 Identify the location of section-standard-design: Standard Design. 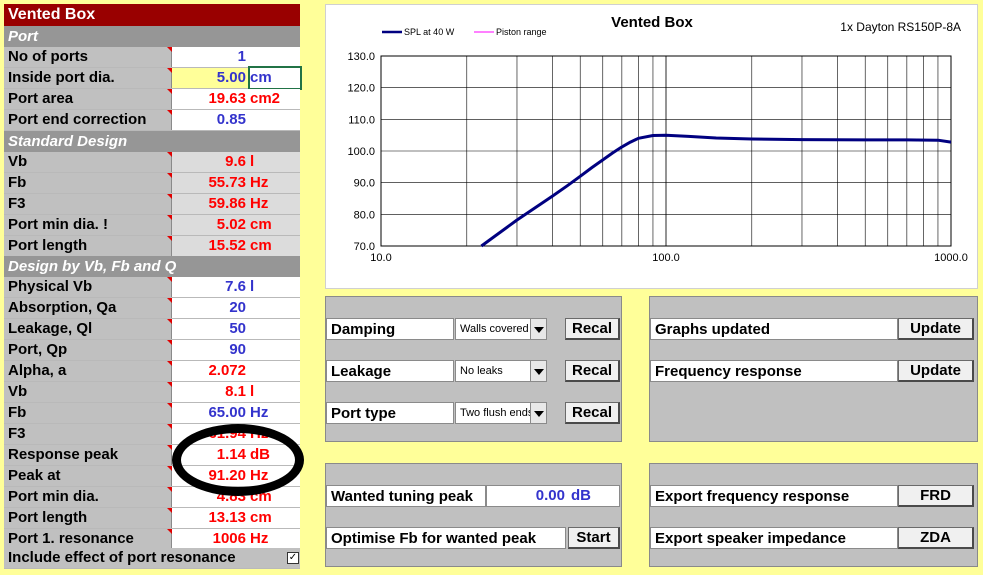
(152, 141).